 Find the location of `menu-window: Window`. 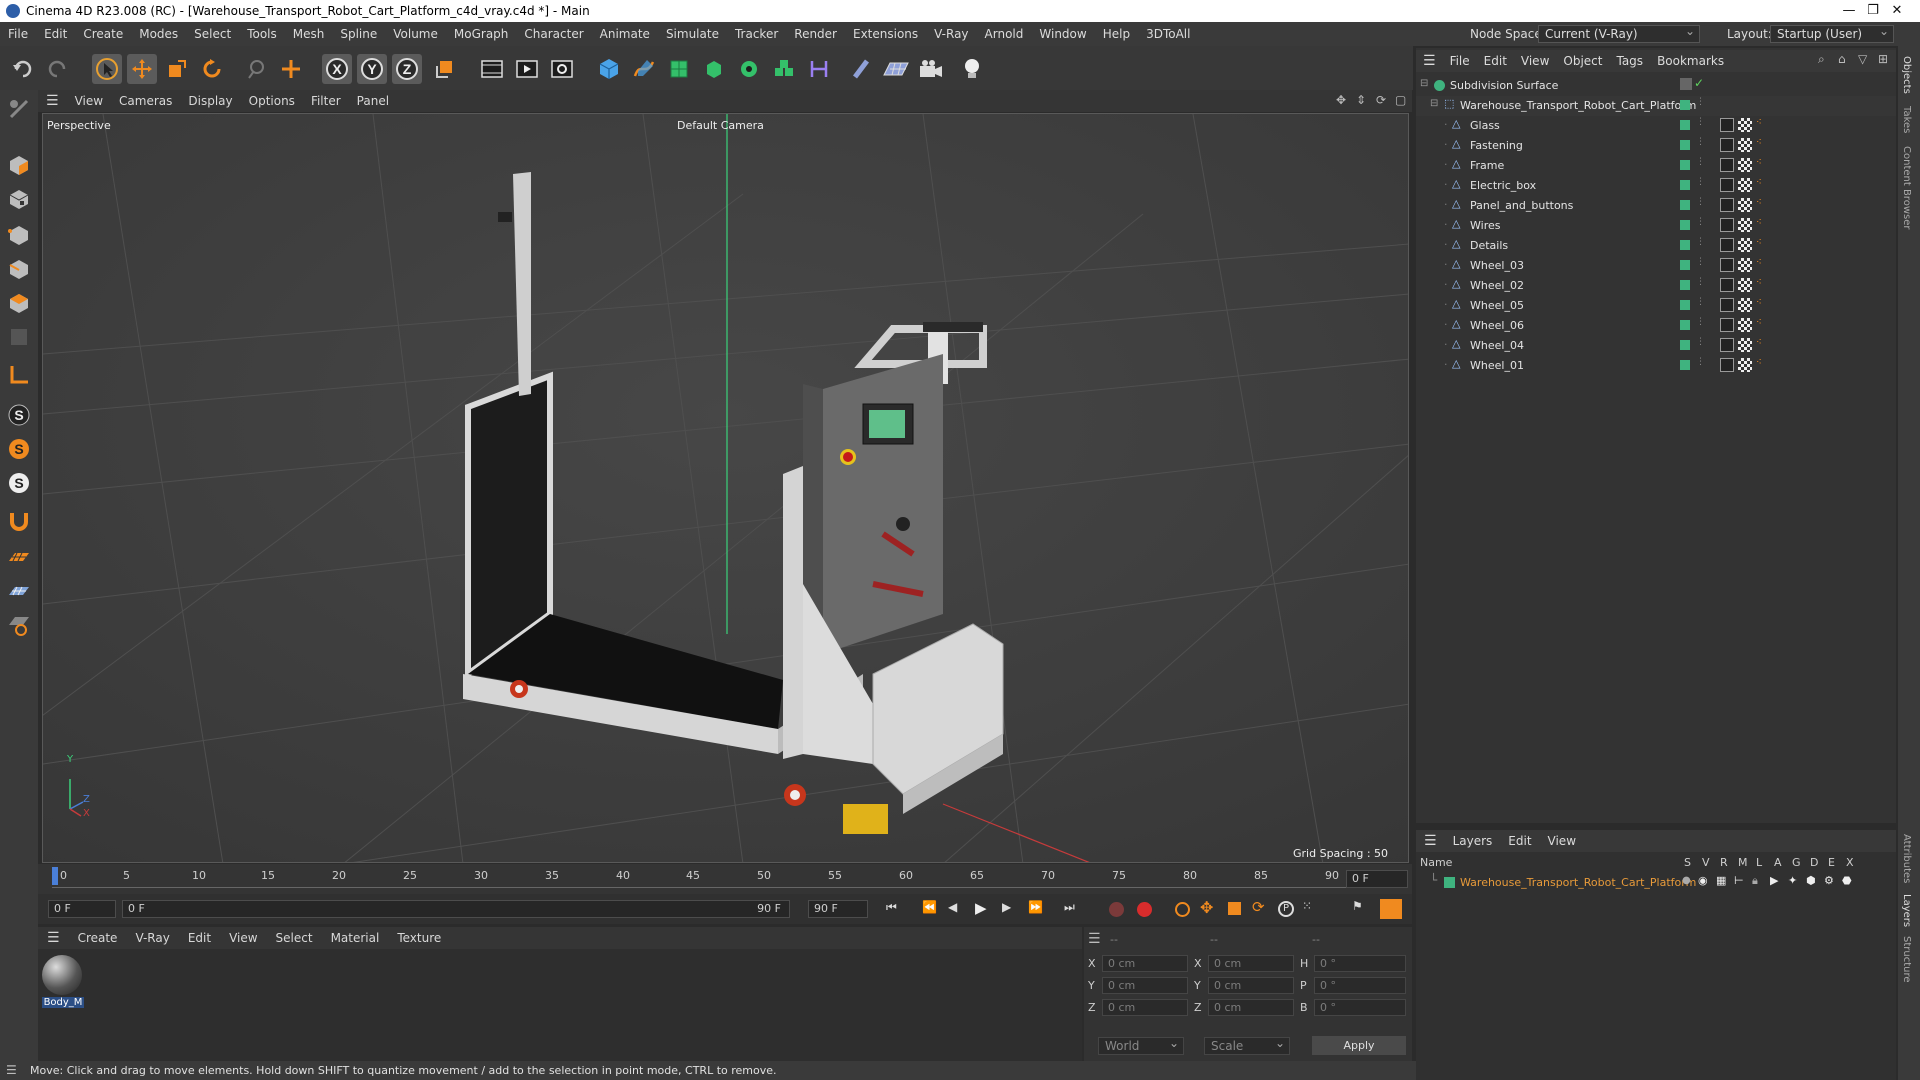

menu-window: Window is located at coordinates (1062, 34).